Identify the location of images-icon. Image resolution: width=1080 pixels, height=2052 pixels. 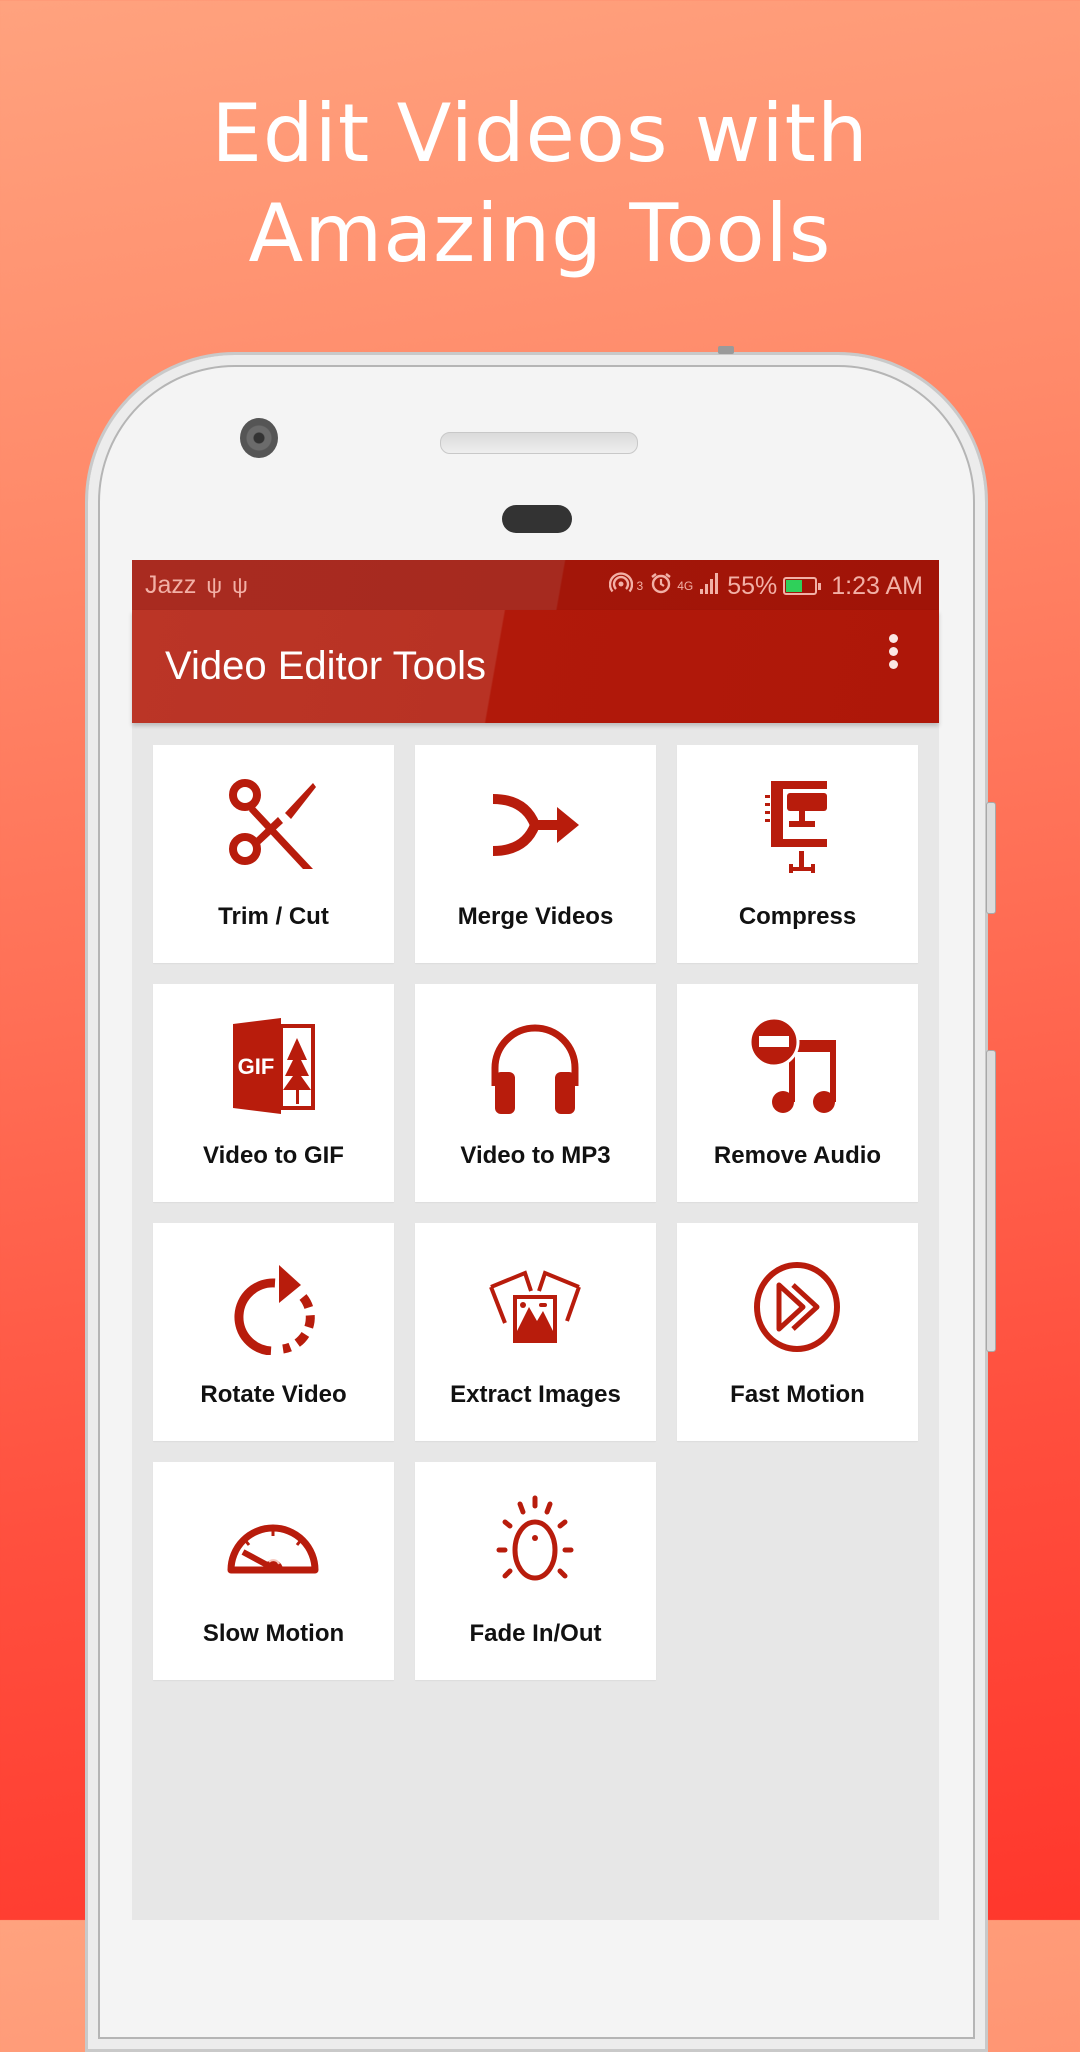
(535, 1306).